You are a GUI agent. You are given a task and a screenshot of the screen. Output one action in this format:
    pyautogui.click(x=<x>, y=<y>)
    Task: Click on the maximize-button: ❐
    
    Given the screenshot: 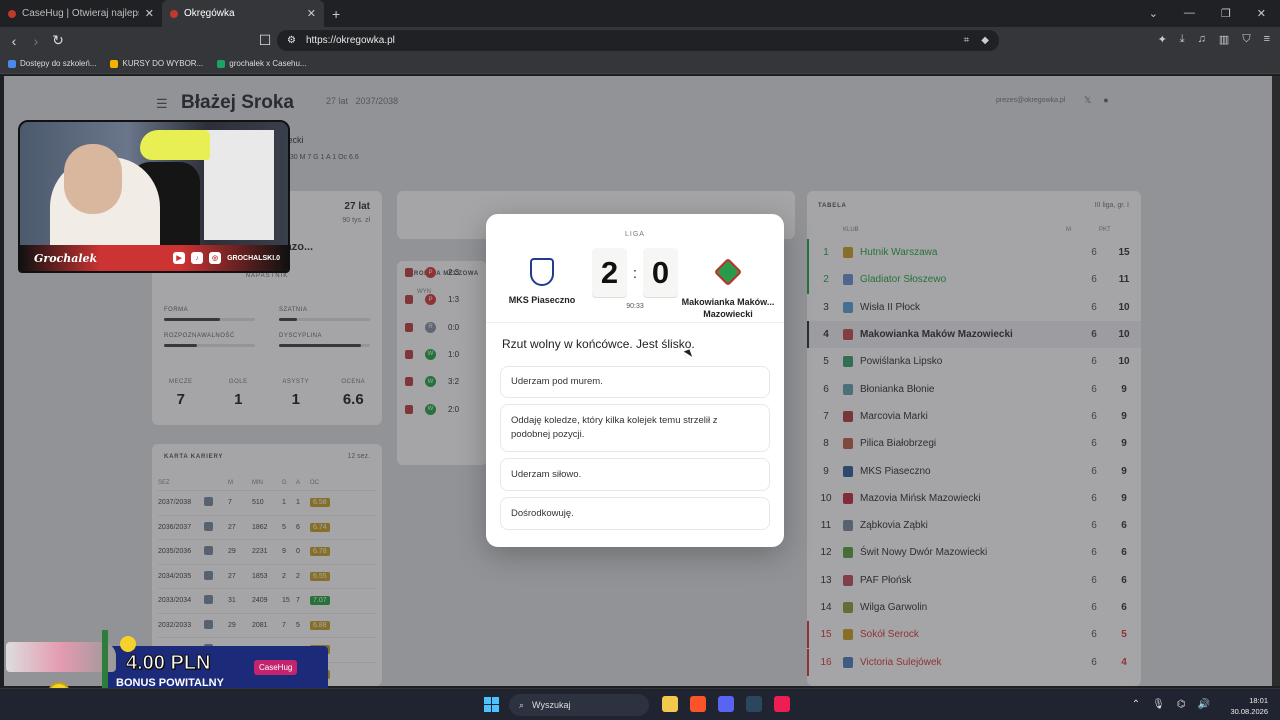 What is the action you would take?
    pyautogui.click(x=1226, y=13)
    